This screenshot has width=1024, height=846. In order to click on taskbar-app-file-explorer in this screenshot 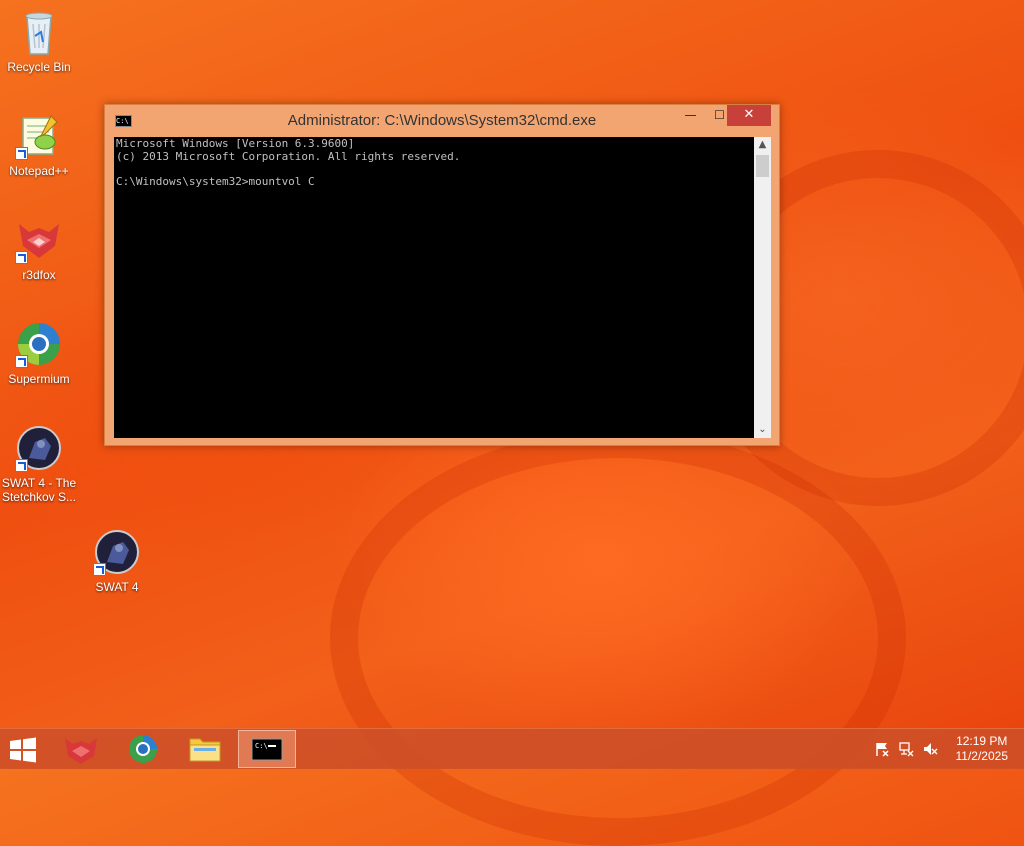, I will do `click(205, 749)`.